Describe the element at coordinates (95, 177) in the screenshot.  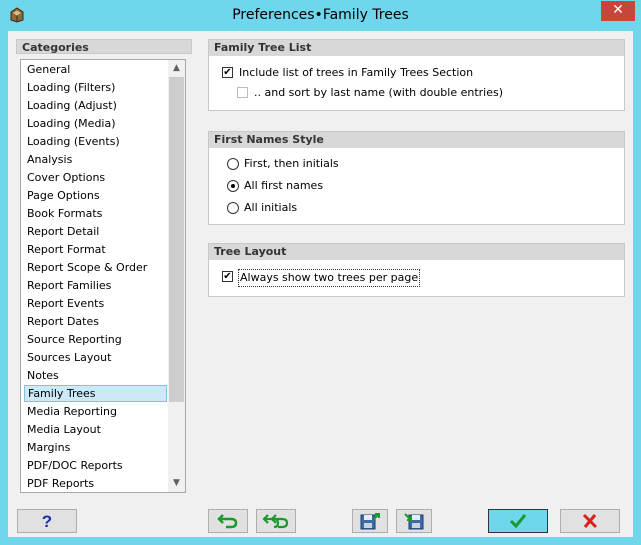
I see `category-item-cover-options: Cover Options` at that location.